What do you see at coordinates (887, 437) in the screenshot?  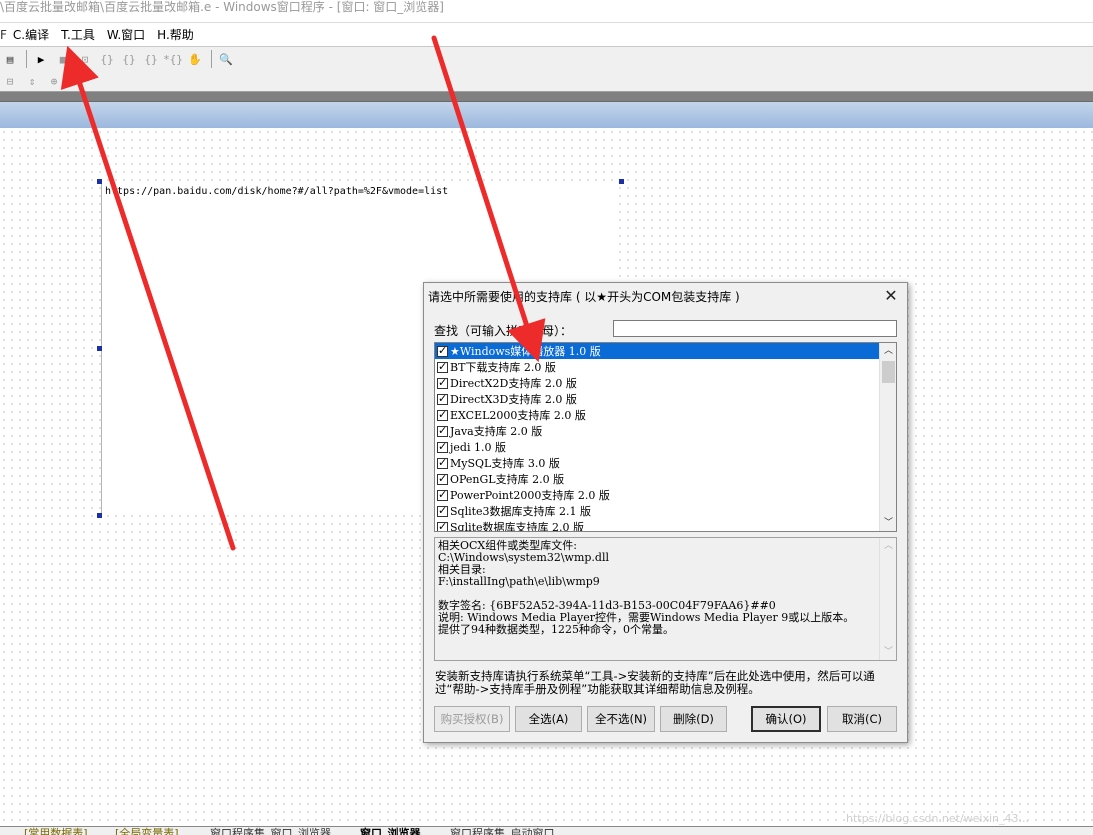 I see `list-scrollbar: ︿ ﹀` at bounding box center [887, 437].